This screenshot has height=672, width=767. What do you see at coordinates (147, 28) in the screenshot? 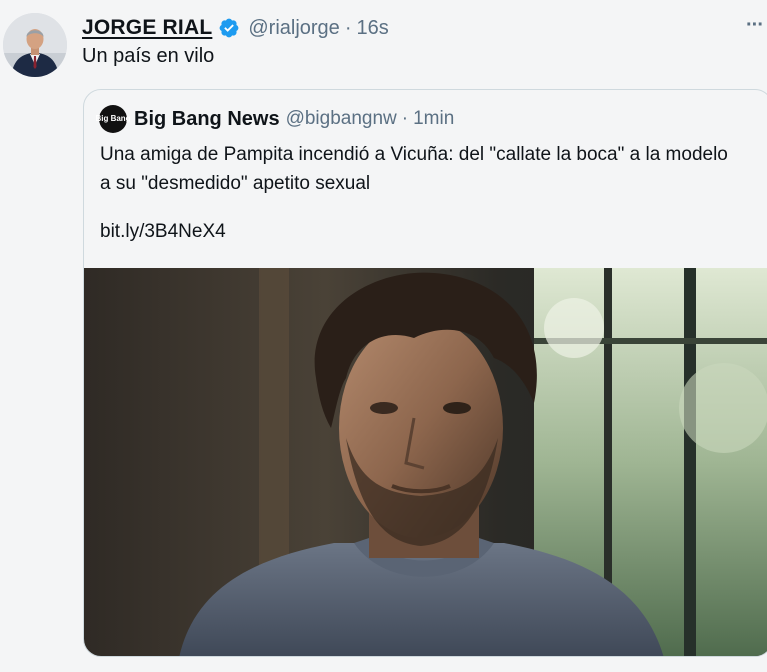
I see `author-name: JORGE RIAL` at bounding box center [147, 28].